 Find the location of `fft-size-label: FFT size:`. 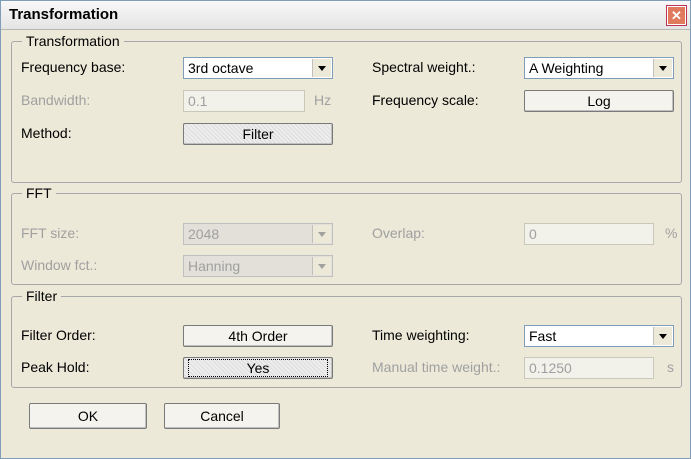

fft-size-label: FFT size: is located at coordinates (50, 233).